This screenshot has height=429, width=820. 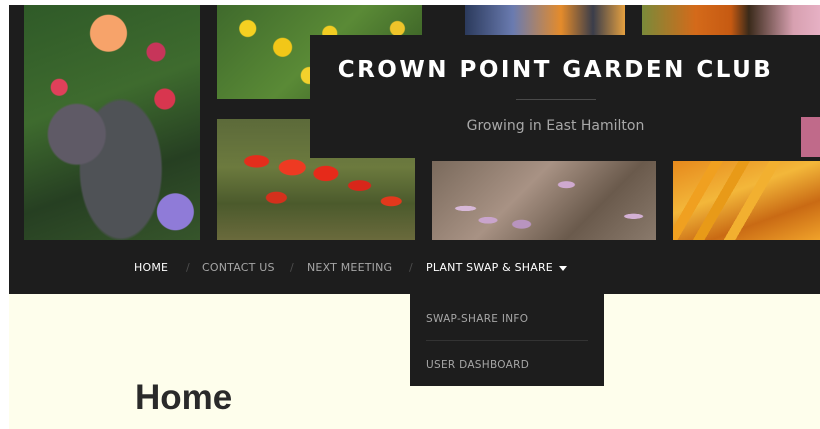 What do you see at coordinates (184, 397) in the screenshot?
I see `page-title: Home` at bounding box center [184, 397].